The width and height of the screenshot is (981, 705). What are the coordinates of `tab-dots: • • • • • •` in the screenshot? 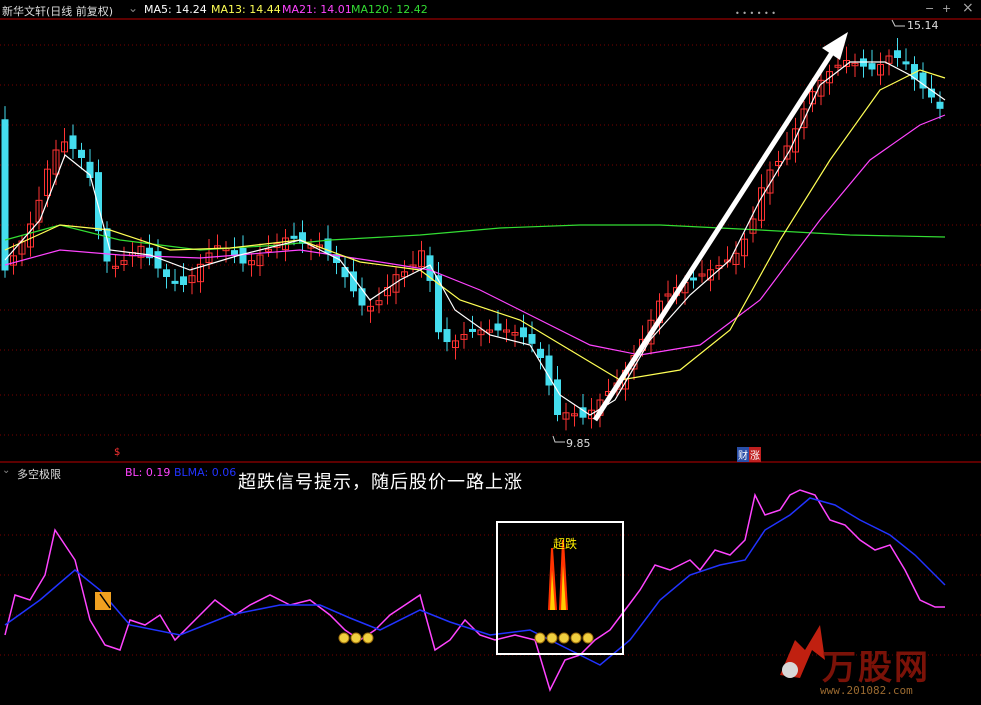 It's located at (755, 13).